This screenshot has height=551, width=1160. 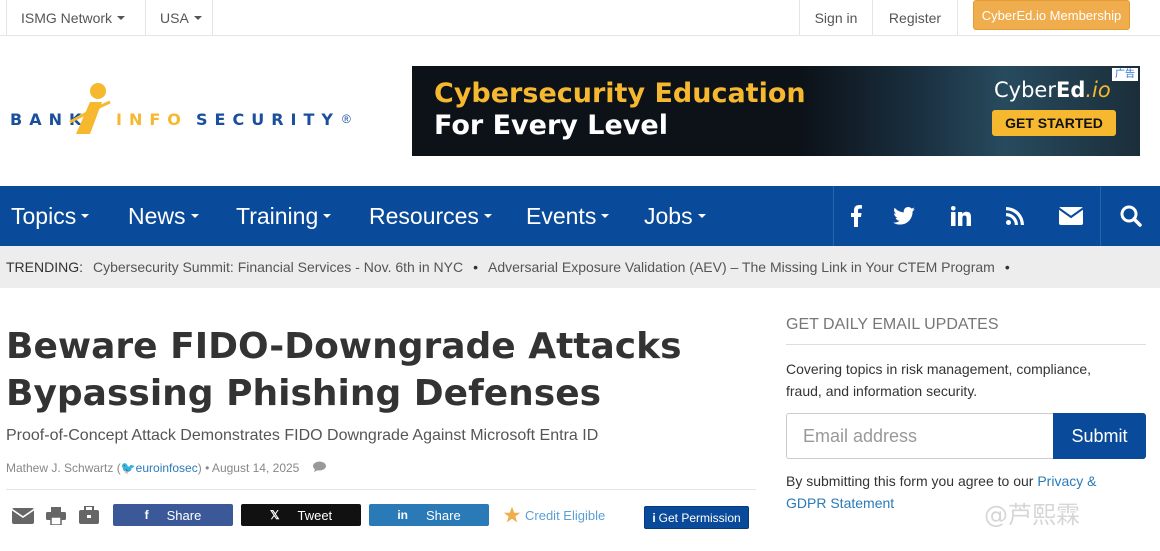 I want to click on print-icon, so click(x=56, y=518).